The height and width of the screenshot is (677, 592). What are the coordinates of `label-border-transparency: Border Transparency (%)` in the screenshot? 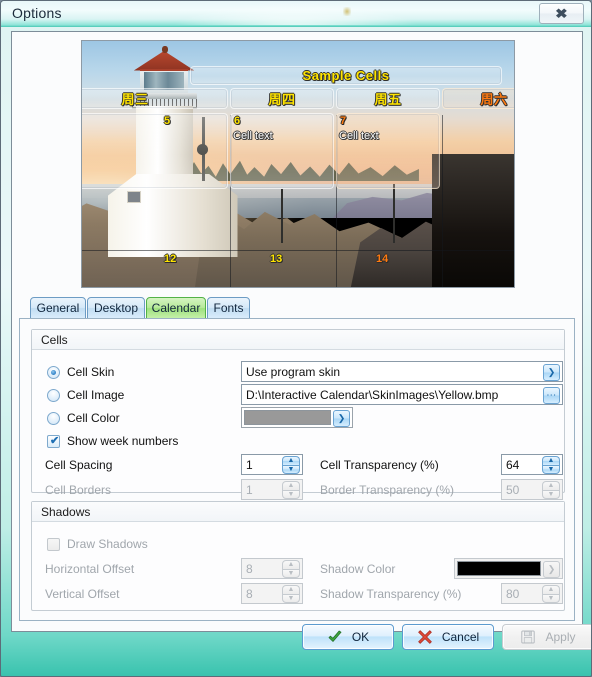 It's located at (387, 490).